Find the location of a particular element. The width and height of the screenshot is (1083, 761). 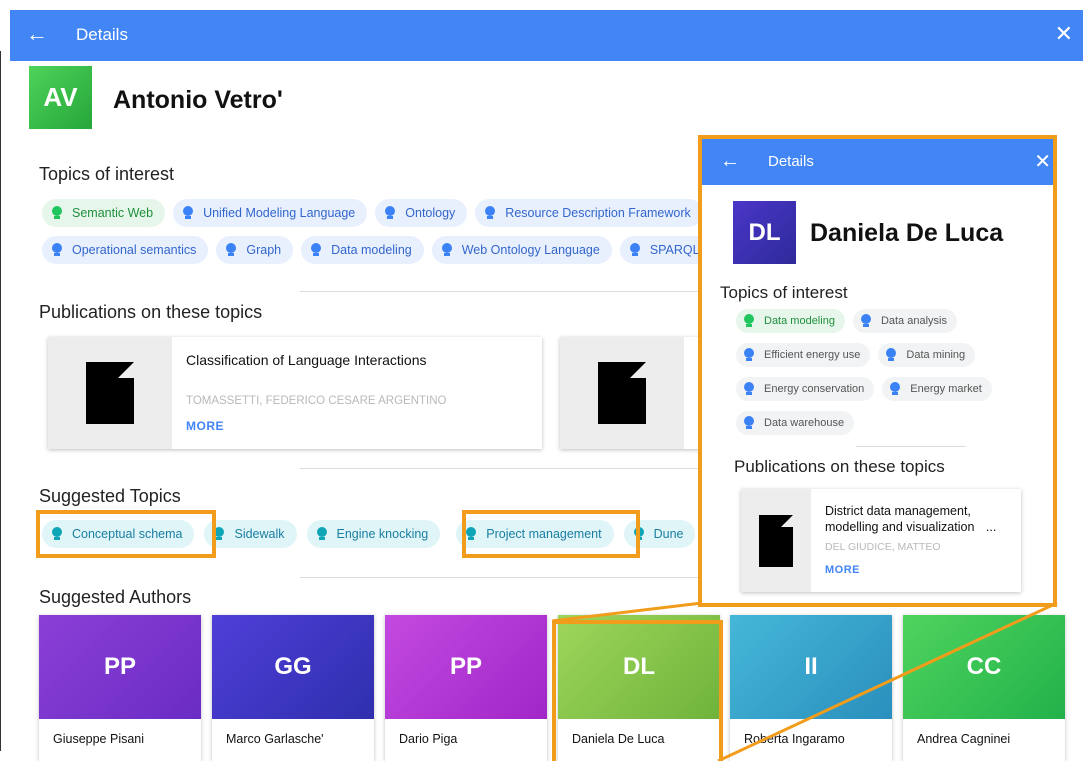

popup-profile-name: Daniela De Luca is located at coordinates (907, 233).